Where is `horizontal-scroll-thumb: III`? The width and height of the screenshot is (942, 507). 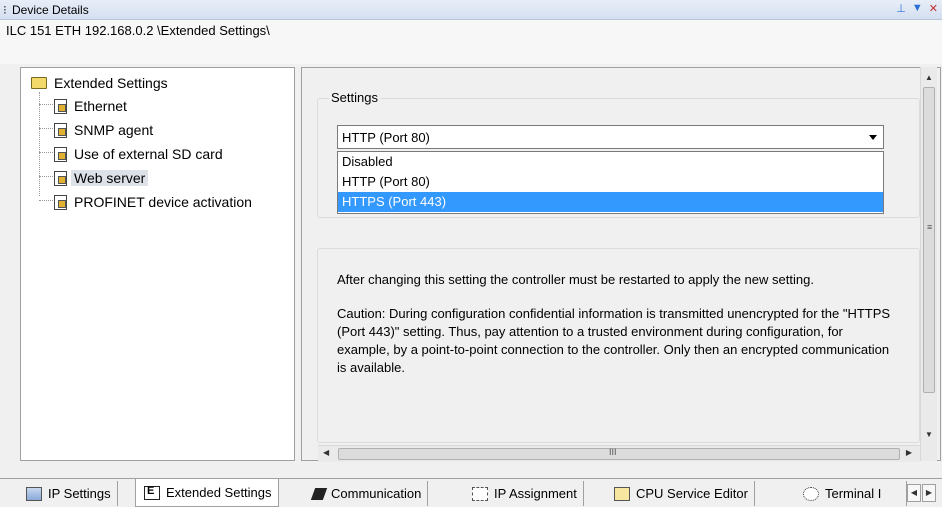 horizontal-scroll-thumb: III is located at coordinates (619, 453).